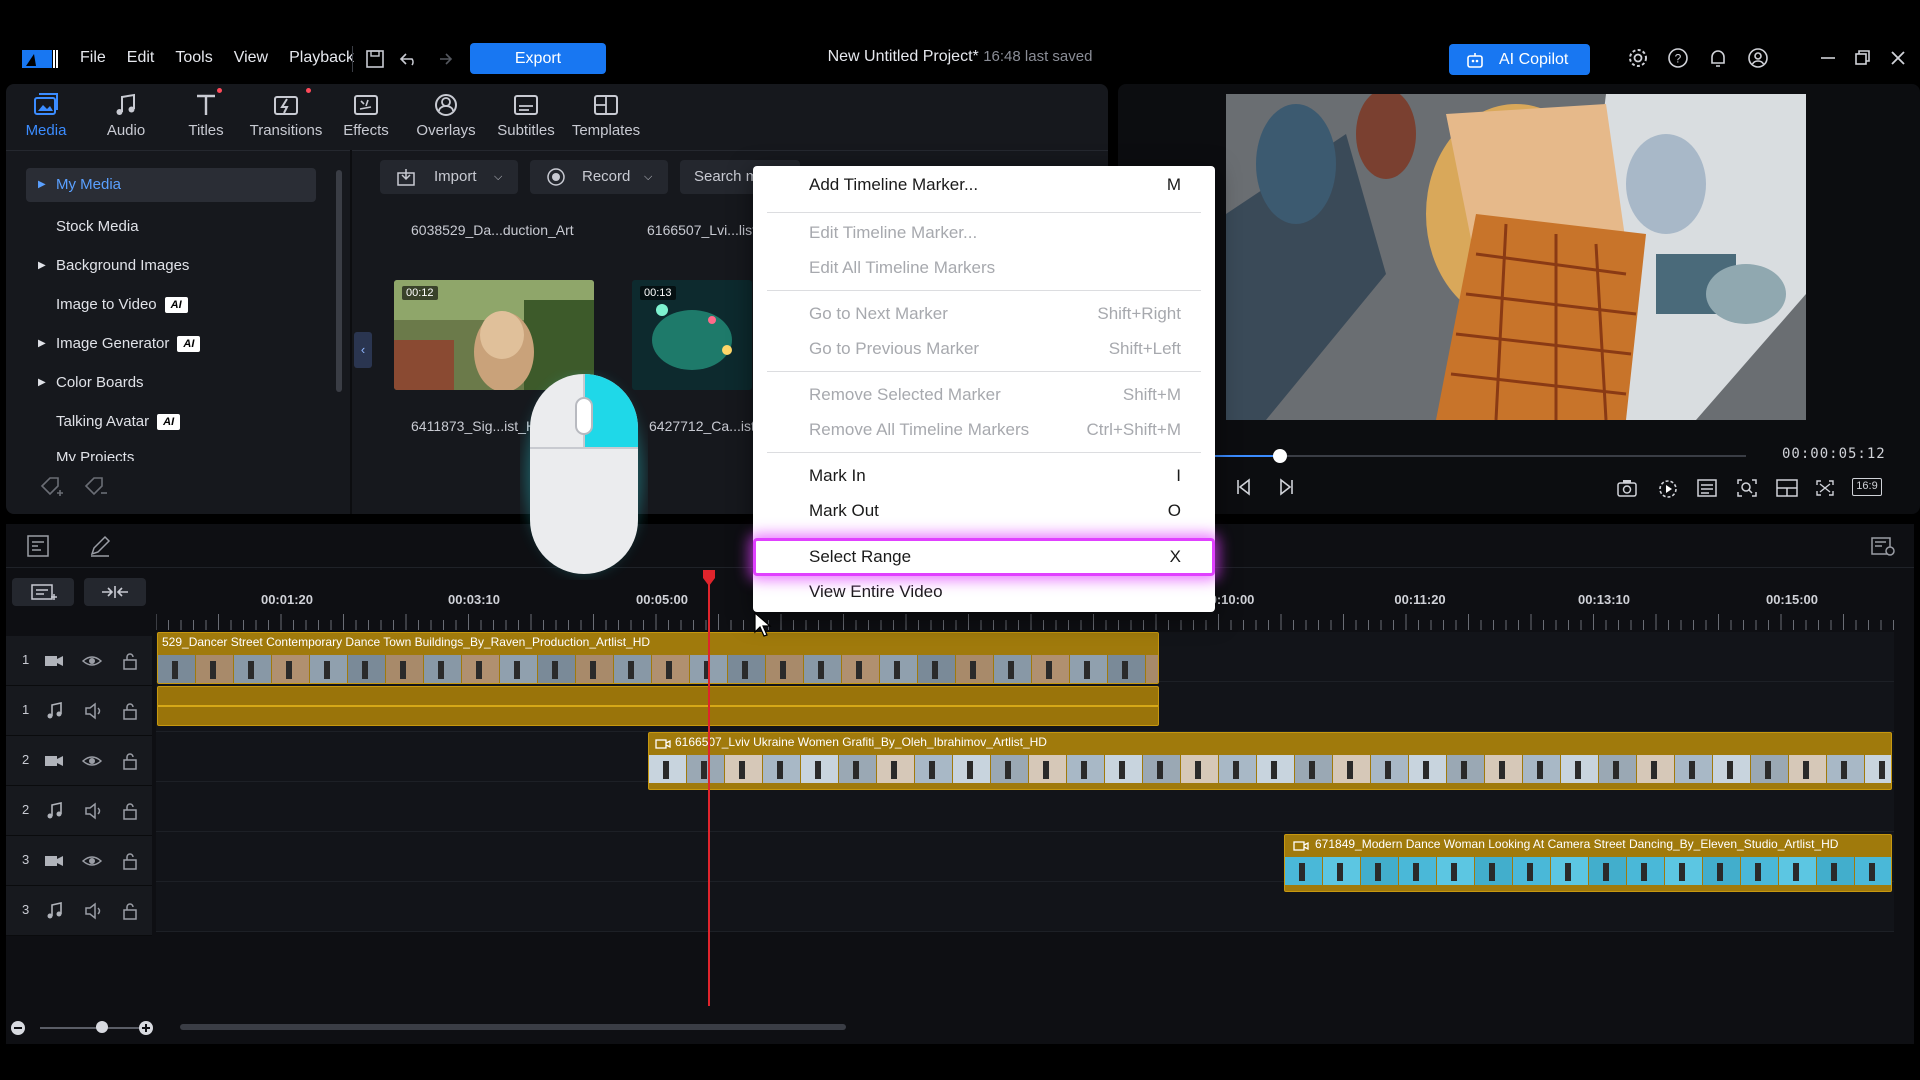 The image size is (1920, 1080). I want to click on add-track-button, so click(43, 592).